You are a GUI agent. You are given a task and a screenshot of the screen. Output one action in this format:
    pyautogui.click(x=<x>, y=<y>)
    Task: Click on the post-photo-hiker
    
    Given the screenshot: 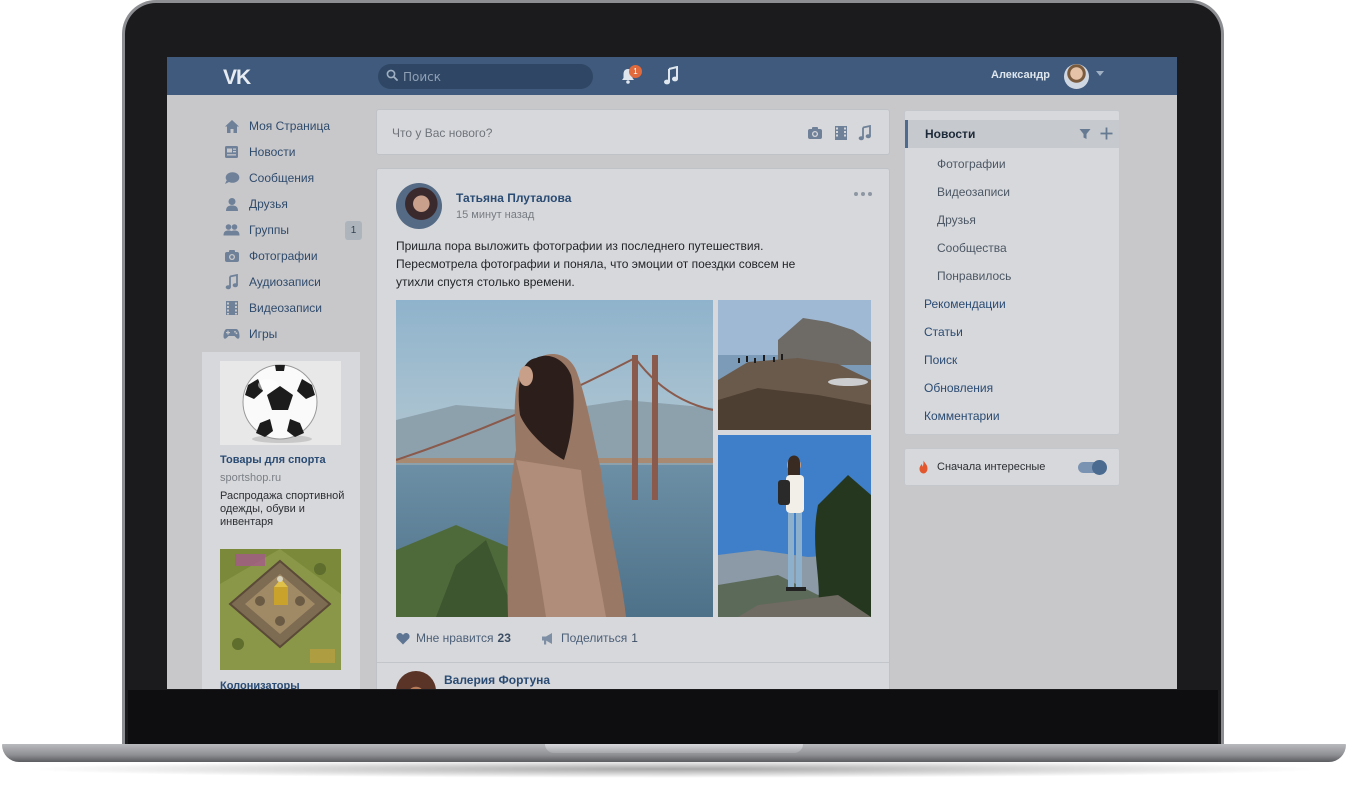 What is the action you would take?
    pyautogui.click(x=794, y=526)
    